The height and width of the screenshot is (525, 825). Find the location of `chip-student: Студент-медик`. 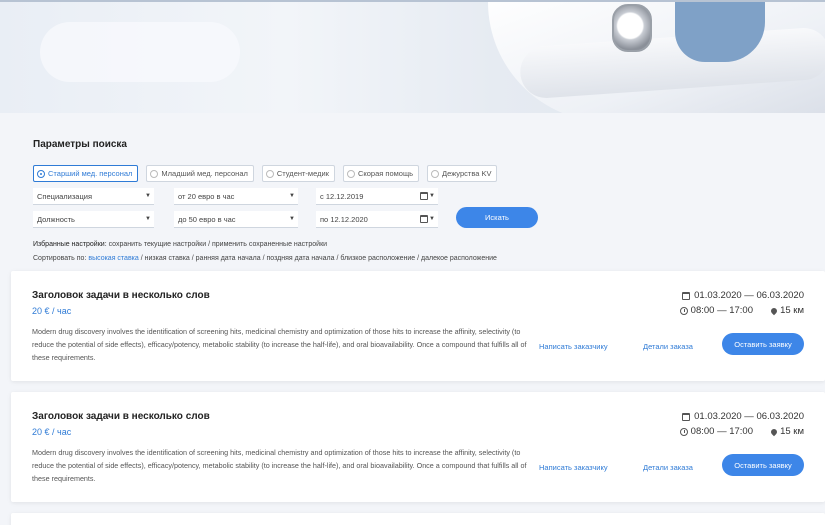

chip-student: Студент-медик is located at coordinates (298, 173).